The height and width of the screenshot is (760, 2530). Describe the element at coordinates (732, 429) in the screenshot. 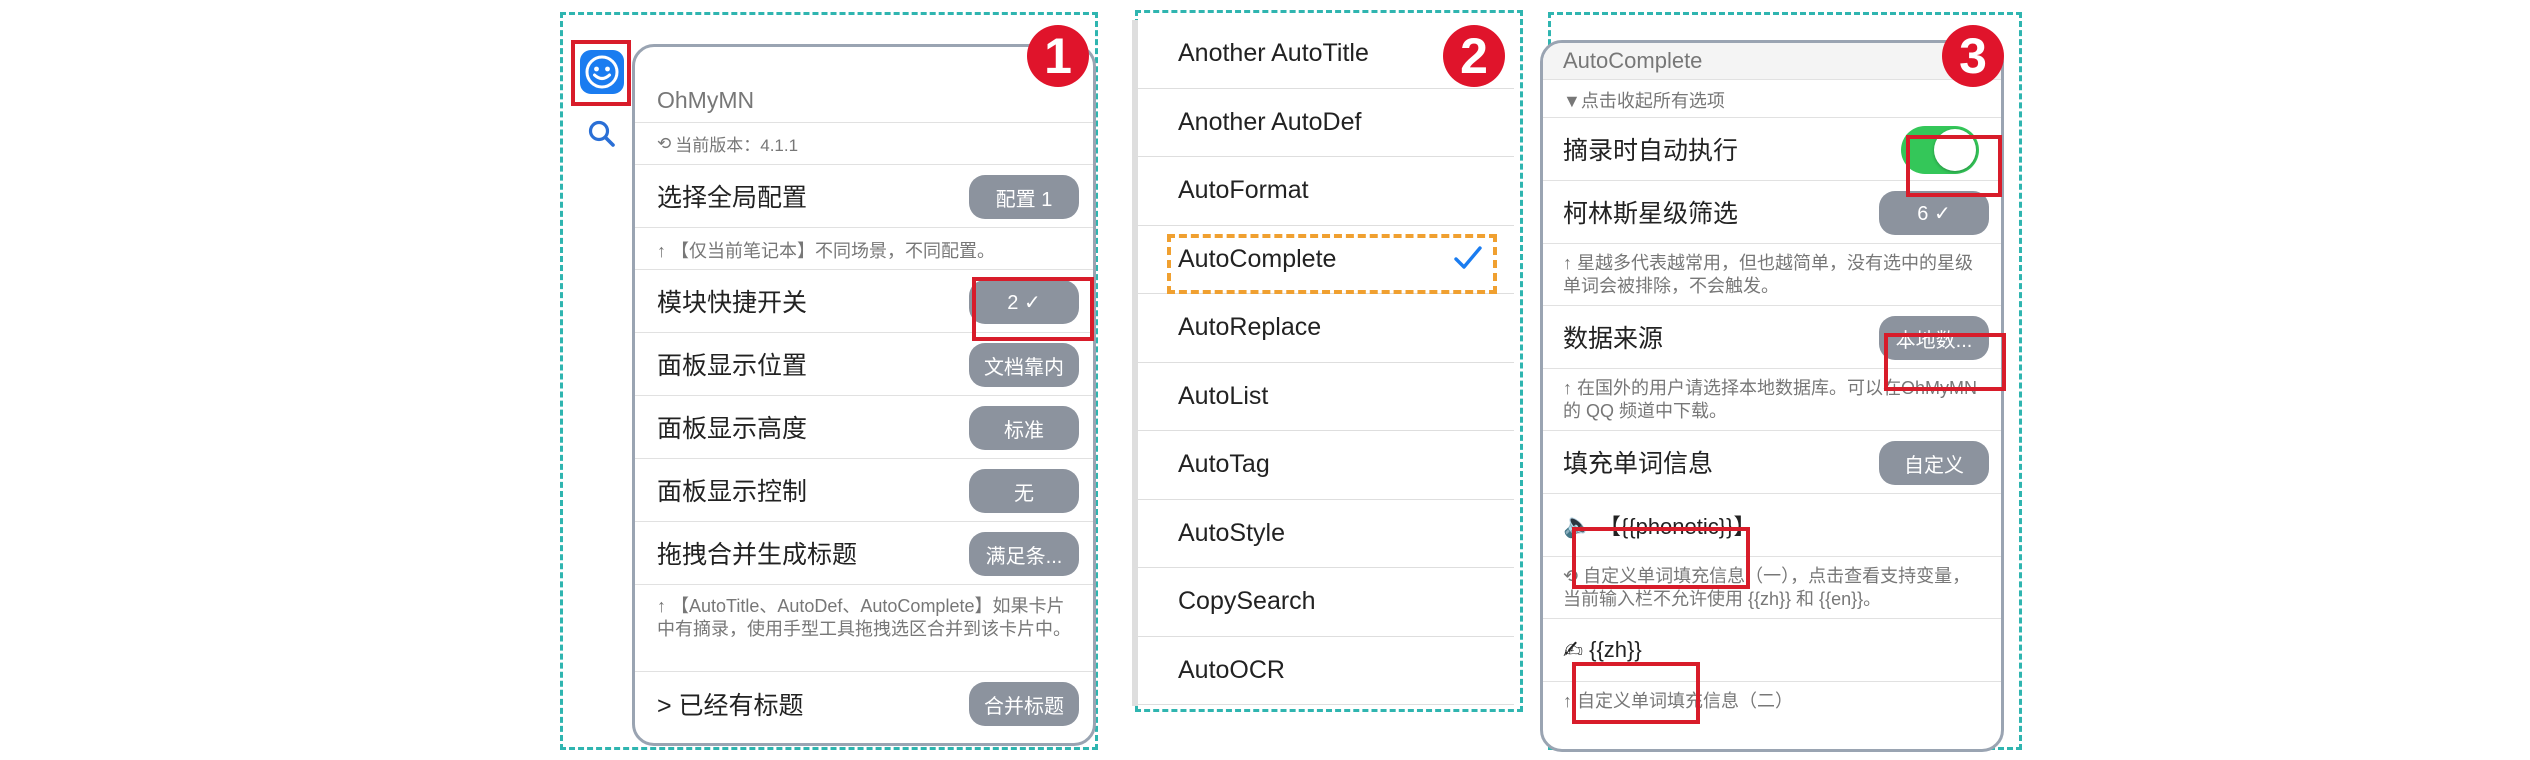

I see `row-label: 面板显示高度` at that location.